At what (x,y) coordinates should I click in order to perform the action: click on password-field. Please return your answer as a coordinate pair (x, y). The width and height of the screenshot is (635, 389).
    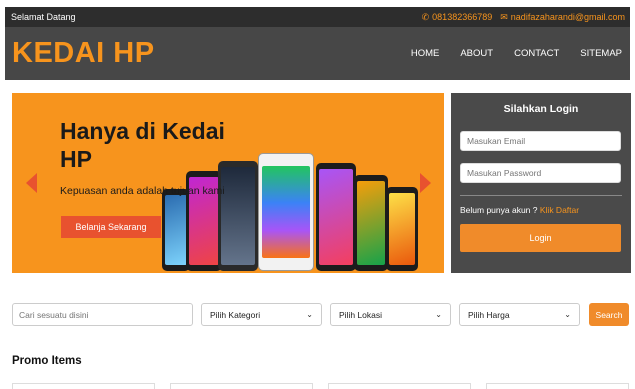
    Looking at the image, I should click on (540, 173).